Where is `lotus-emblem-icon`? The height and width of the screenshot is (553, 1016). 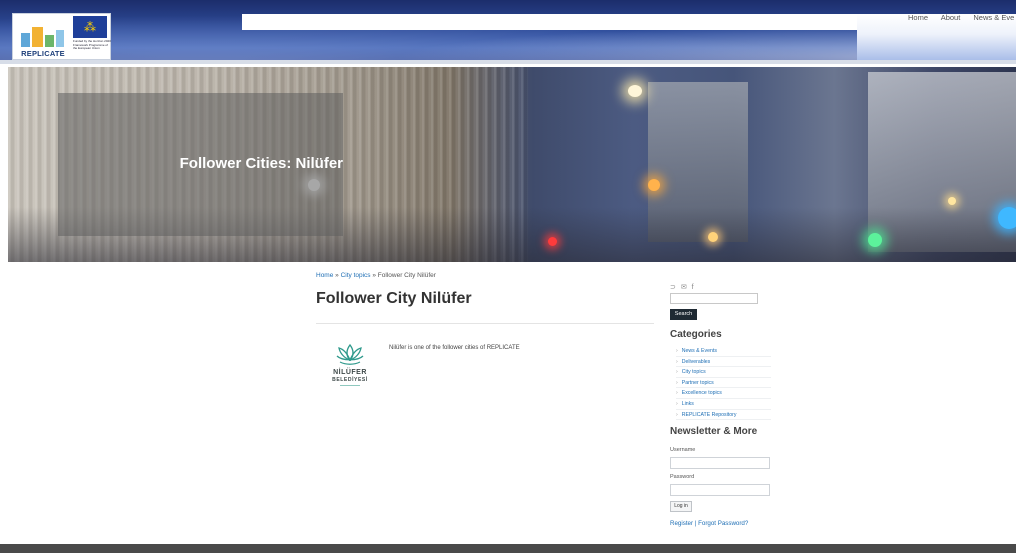
lotus-emblem-icon is located at coordinates (350, 354).